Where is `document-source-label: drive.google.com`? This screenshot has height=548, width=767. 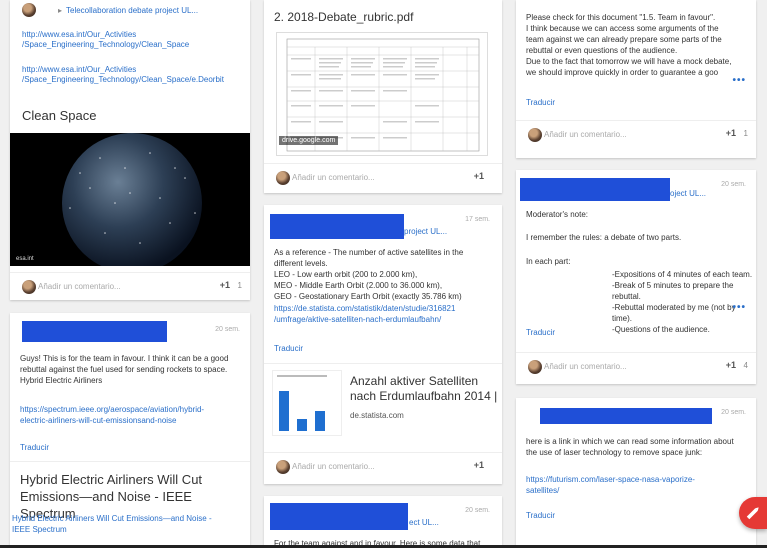
document-source-label: drive.google.com is located at coordinates (309, 140).